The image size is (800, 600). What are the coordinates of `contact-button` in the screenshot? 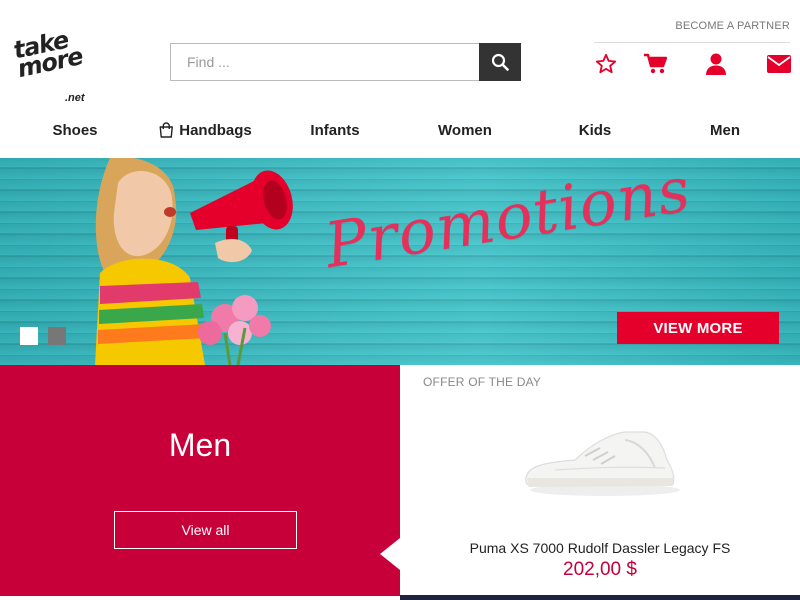 It's located at (779, 64).